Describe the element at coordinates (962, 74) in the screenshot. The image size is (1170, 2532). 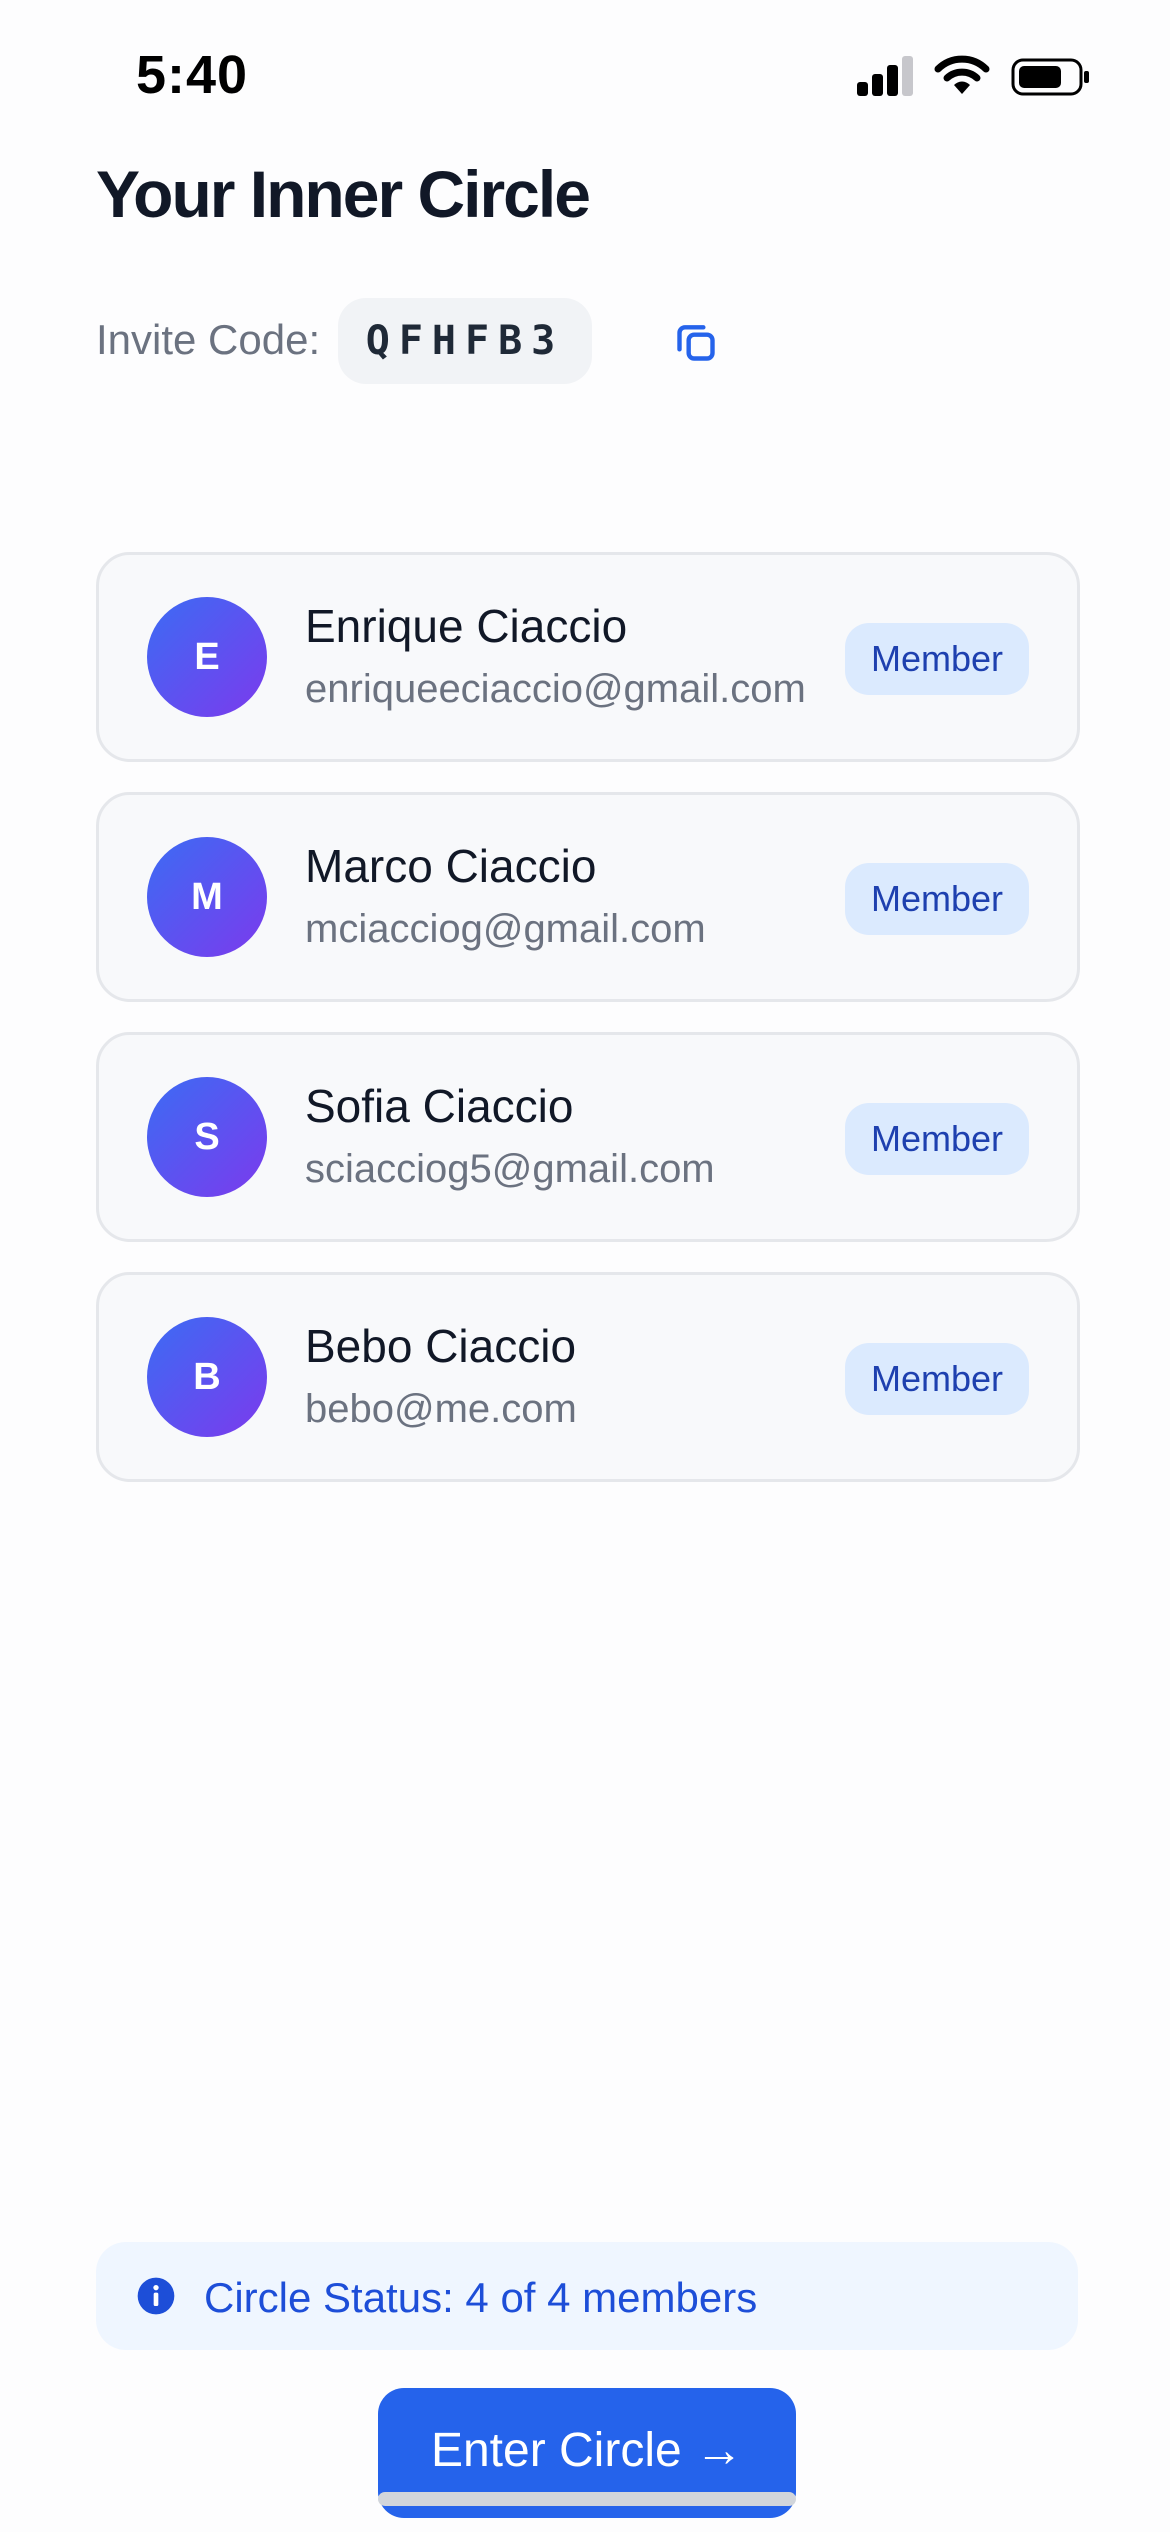
I see `wifi-icon` at that location.